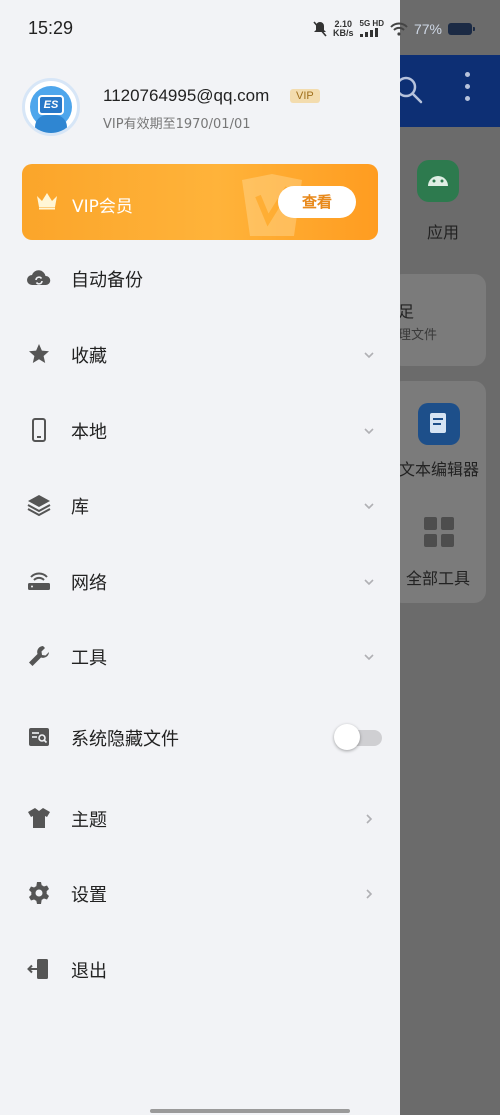 This screenshot has height=1115, width=500. I want to click on crown-icon, so click(47, 201).